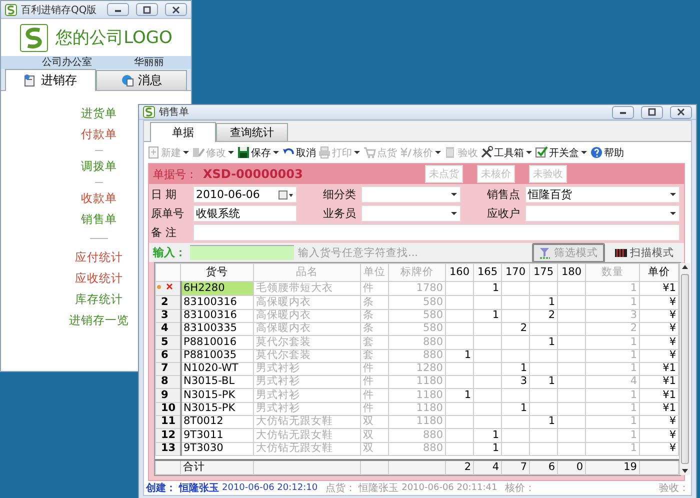  What do you see at coordinates (99, 257) in the screenshot?
I see `menu-link: 应付统计` at bounding box center [99, 257].